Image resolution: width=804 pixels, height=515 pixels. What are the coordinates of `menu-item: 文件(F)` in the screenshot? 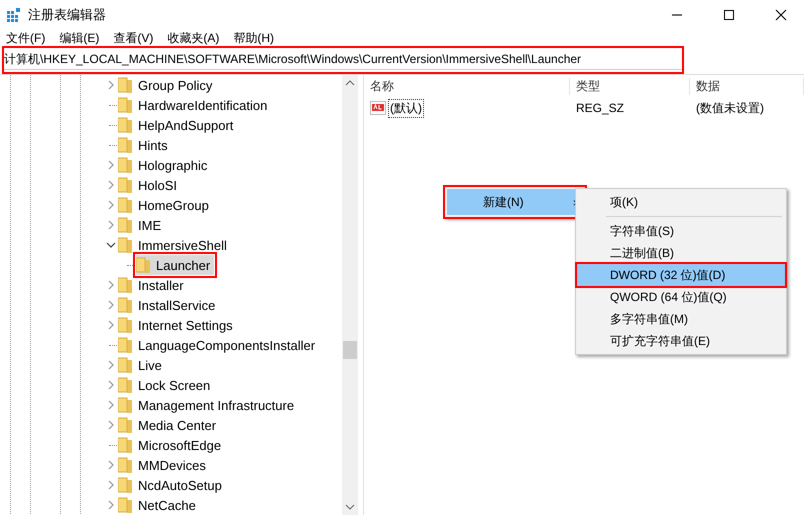 It's located at (26, 38).